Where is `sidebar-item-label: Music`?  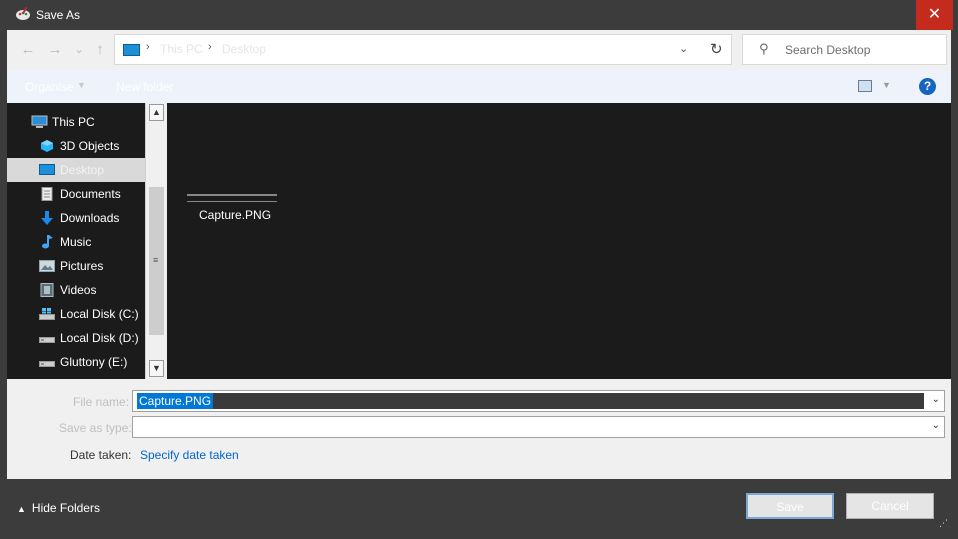
sidebar-item-label: Music is located at coordinates (76, 242).